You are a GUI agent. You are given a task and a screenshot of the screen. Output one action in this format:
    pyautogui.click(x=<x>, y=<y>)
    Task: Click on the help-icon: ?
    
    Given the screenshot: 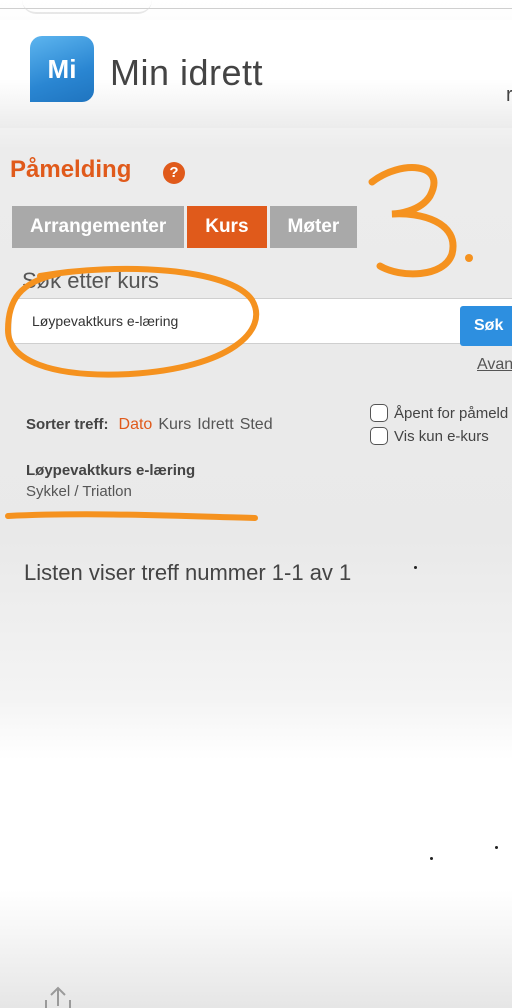 What is the action you would take?
    pyautogui.click(x=174, y=173)
    